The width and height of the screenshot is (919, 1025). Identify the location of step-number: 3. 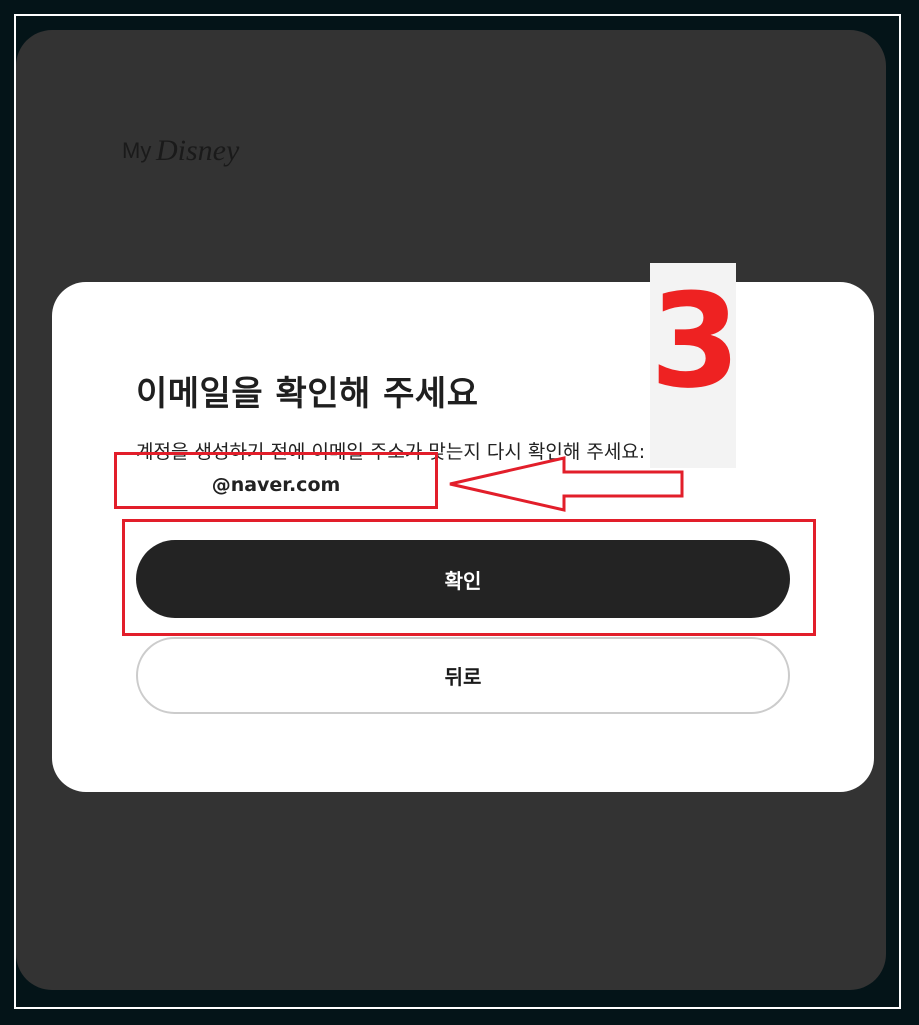
(695, 341).